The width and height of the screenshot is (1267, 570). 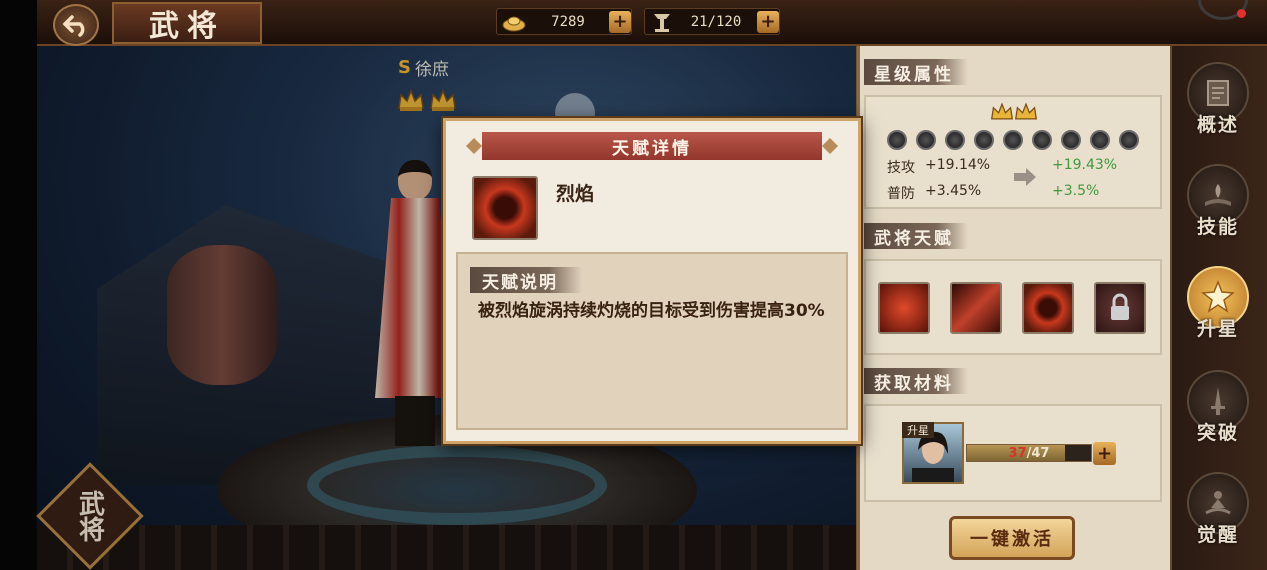 I want to click on material-progress-text: 37 /47, so click(x=1029, y=453).